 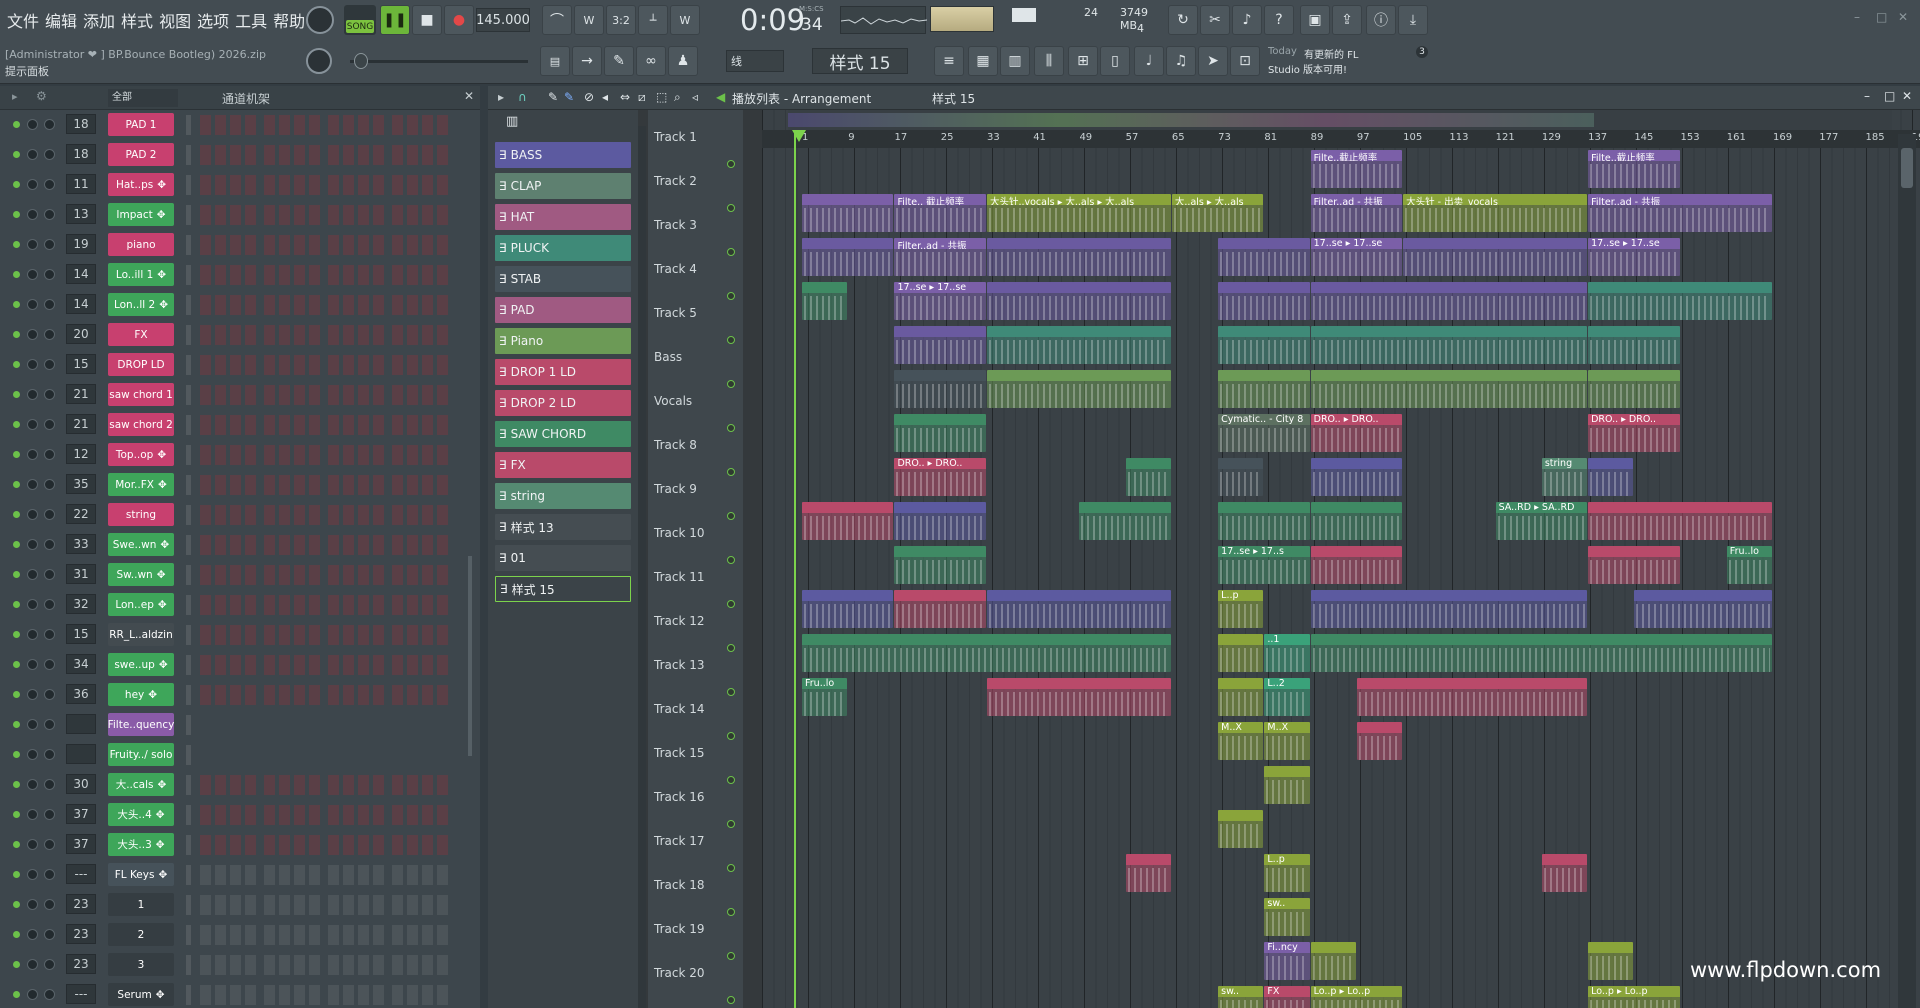 What do you see at coordinates (563, 186) in the screenshot?
I see `pattern-item: ∃ CLAP` at bounding box center [563, 186].